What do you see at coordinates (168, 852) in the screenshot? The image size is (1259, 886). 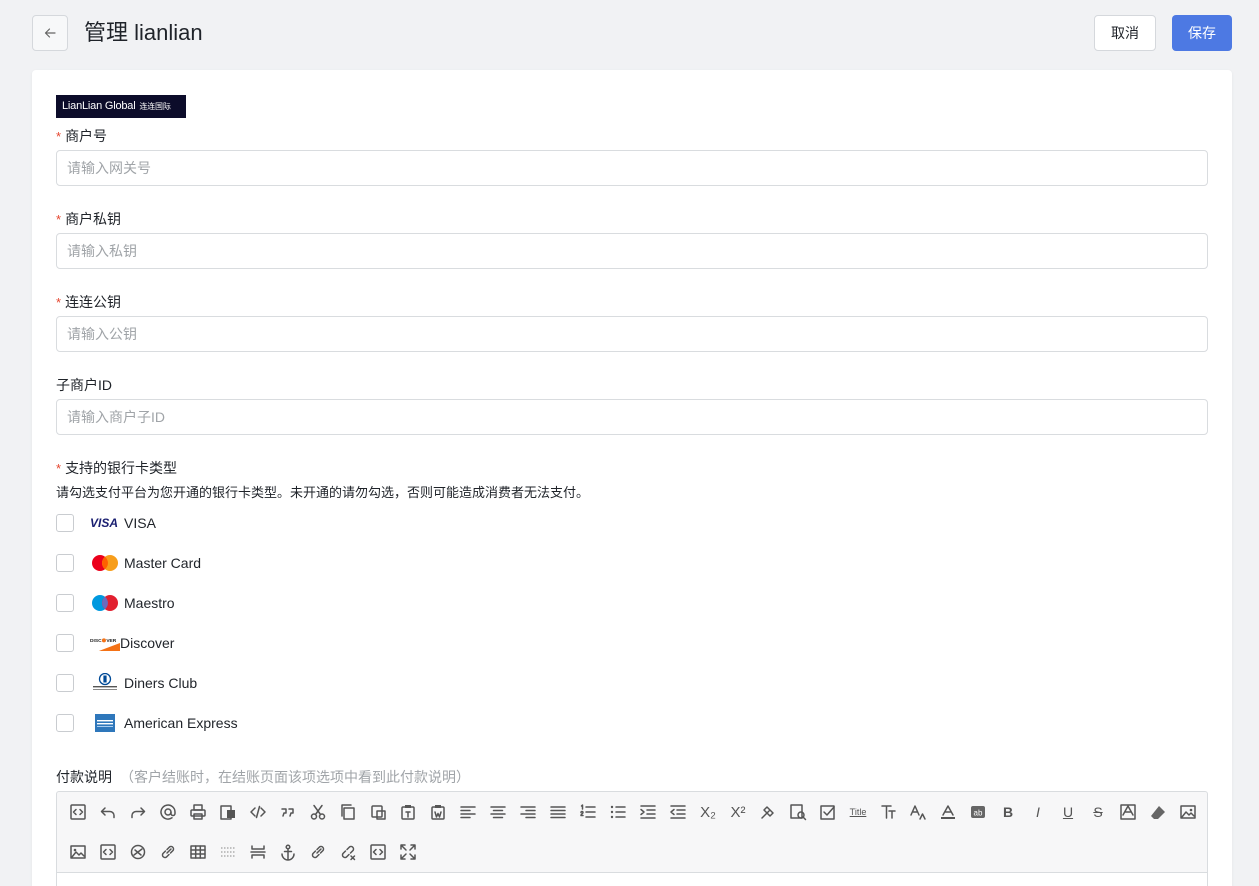 I see `link-icon` at bounding box center [168, 852].